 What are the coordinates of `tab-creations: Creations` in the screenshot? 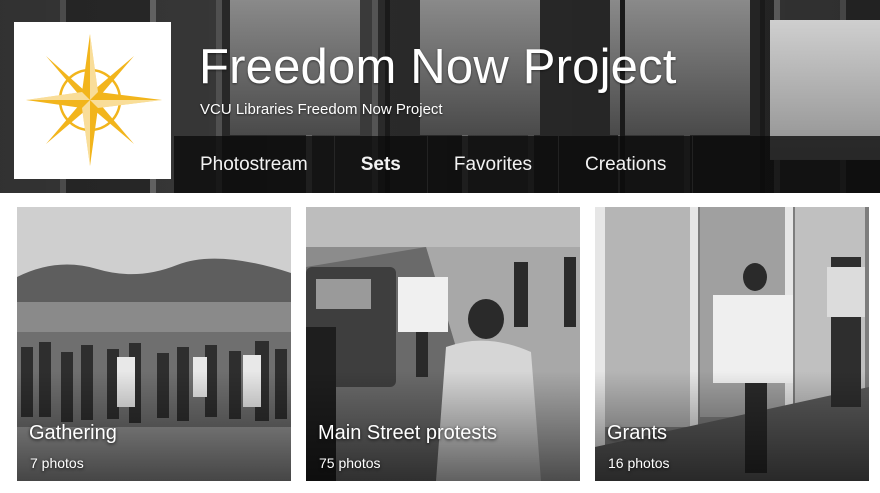 It's located at (626, 164).